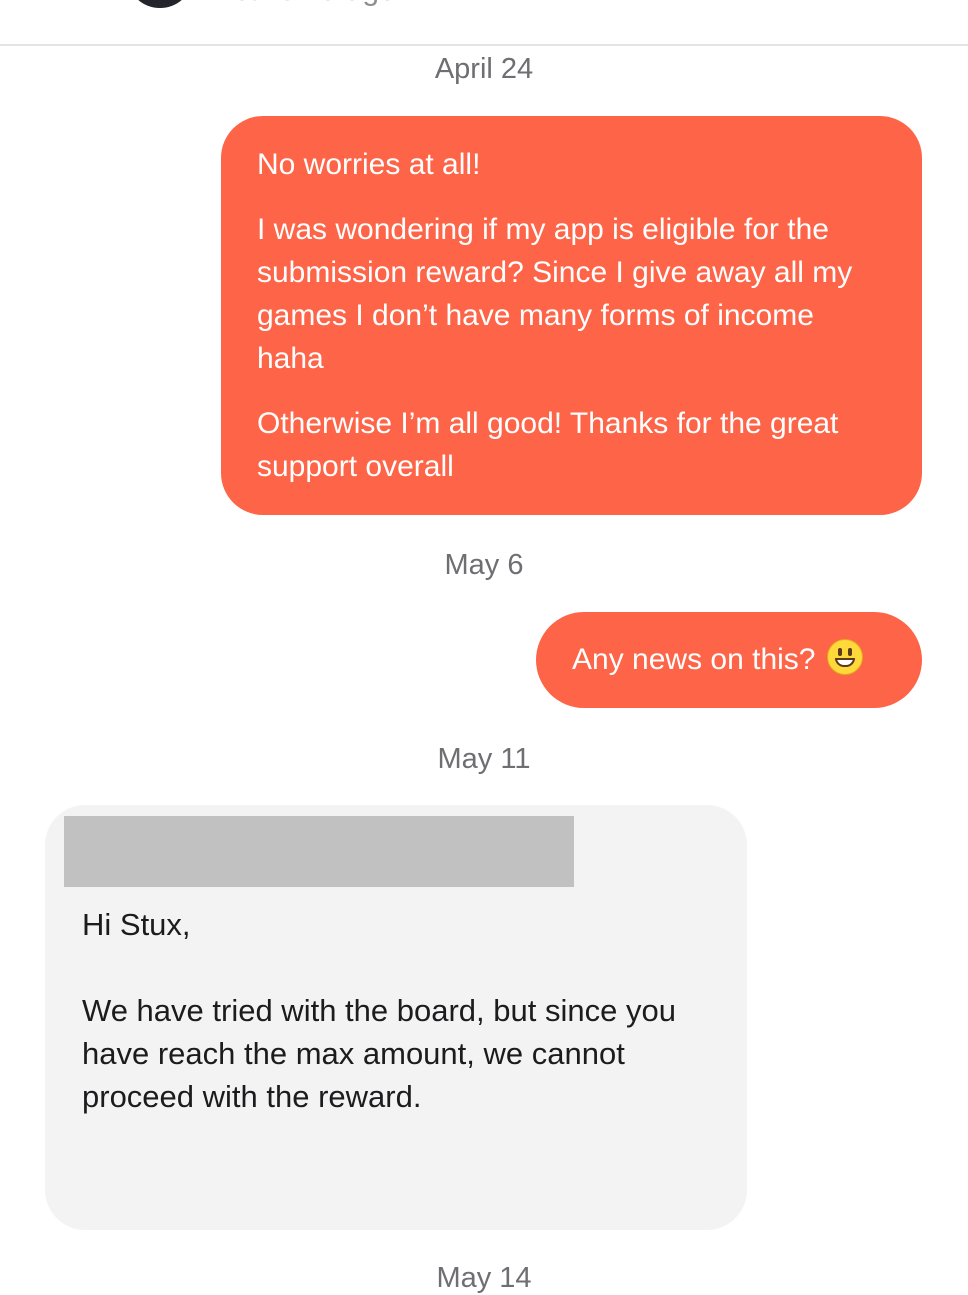 The width and height of the screenshot is (968, 1295). Describe the element at coordinates (845, 657) in the screenshot. I see `grinning-face-emoji-icon` at that location.